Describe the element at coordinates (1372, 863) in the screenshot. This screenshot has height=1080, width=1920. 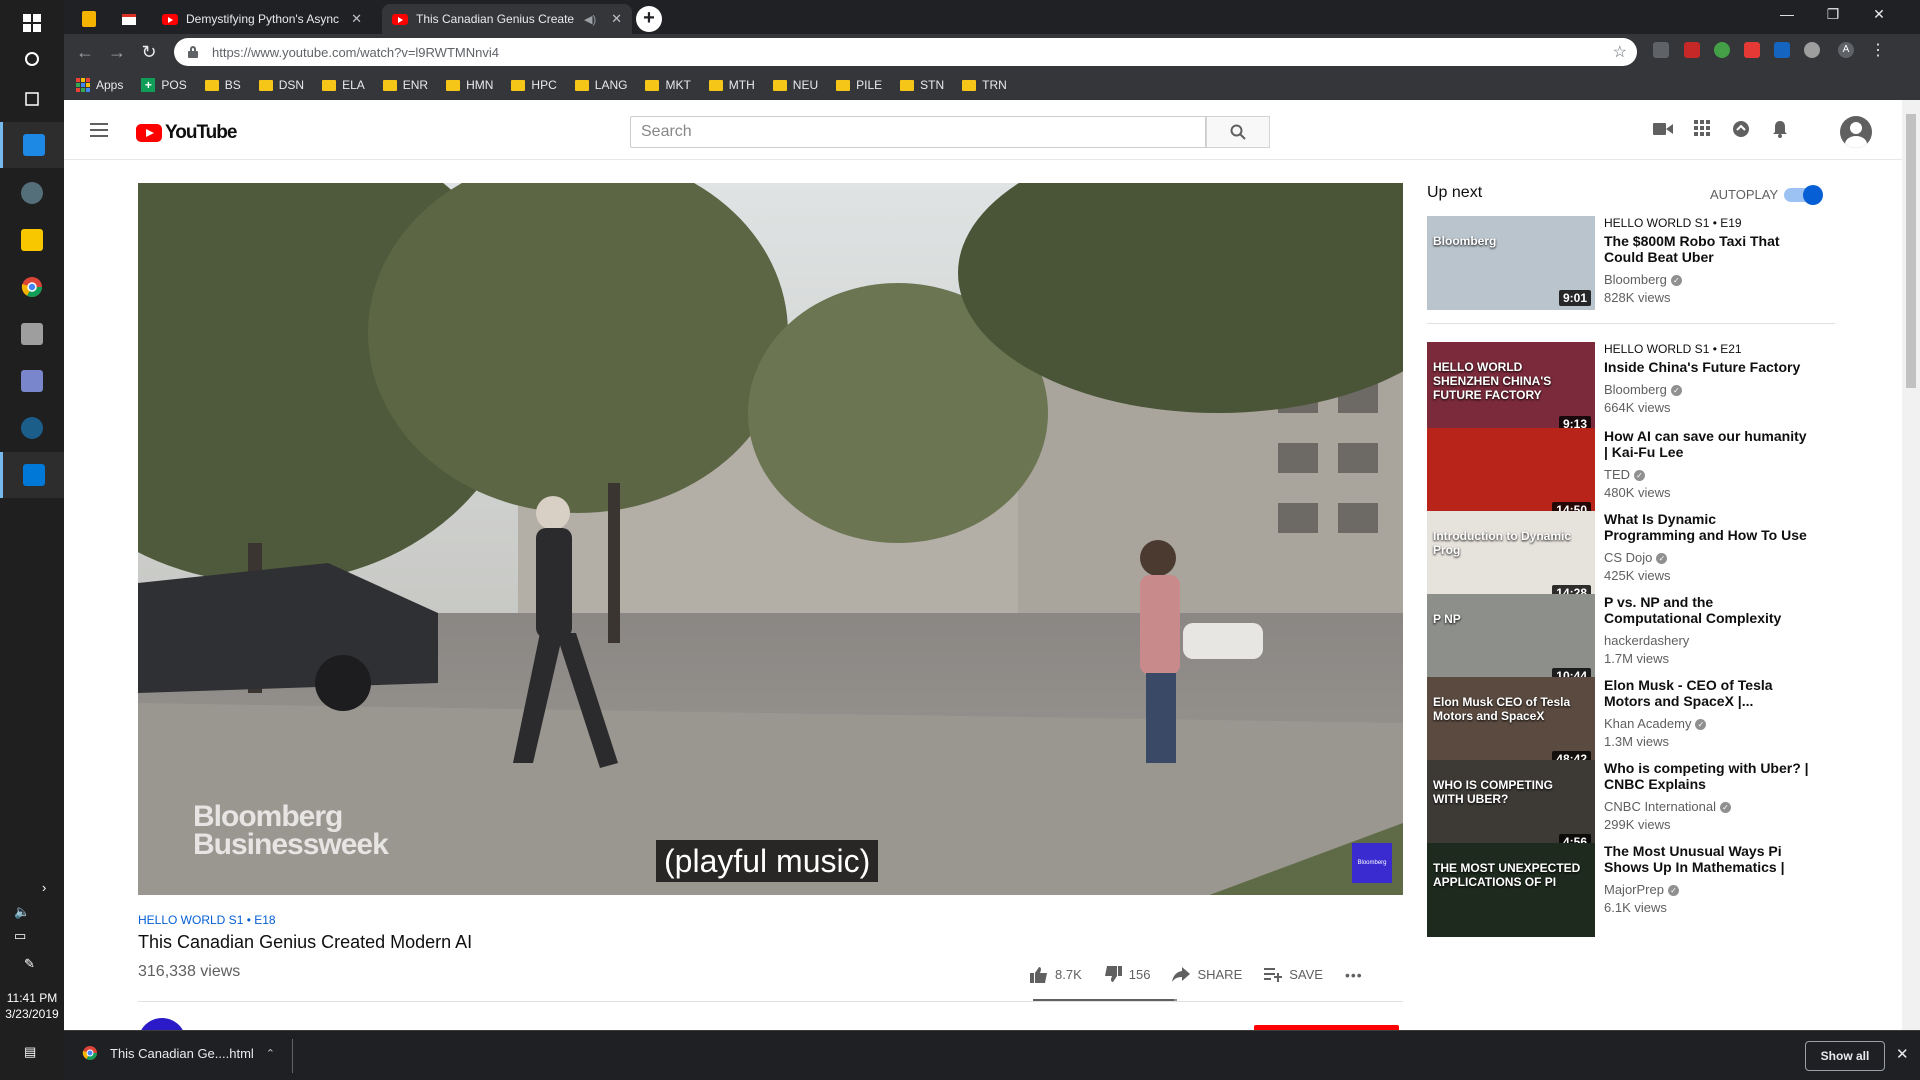
I see `channel-watermark-badge: Bloomberg` at that location.